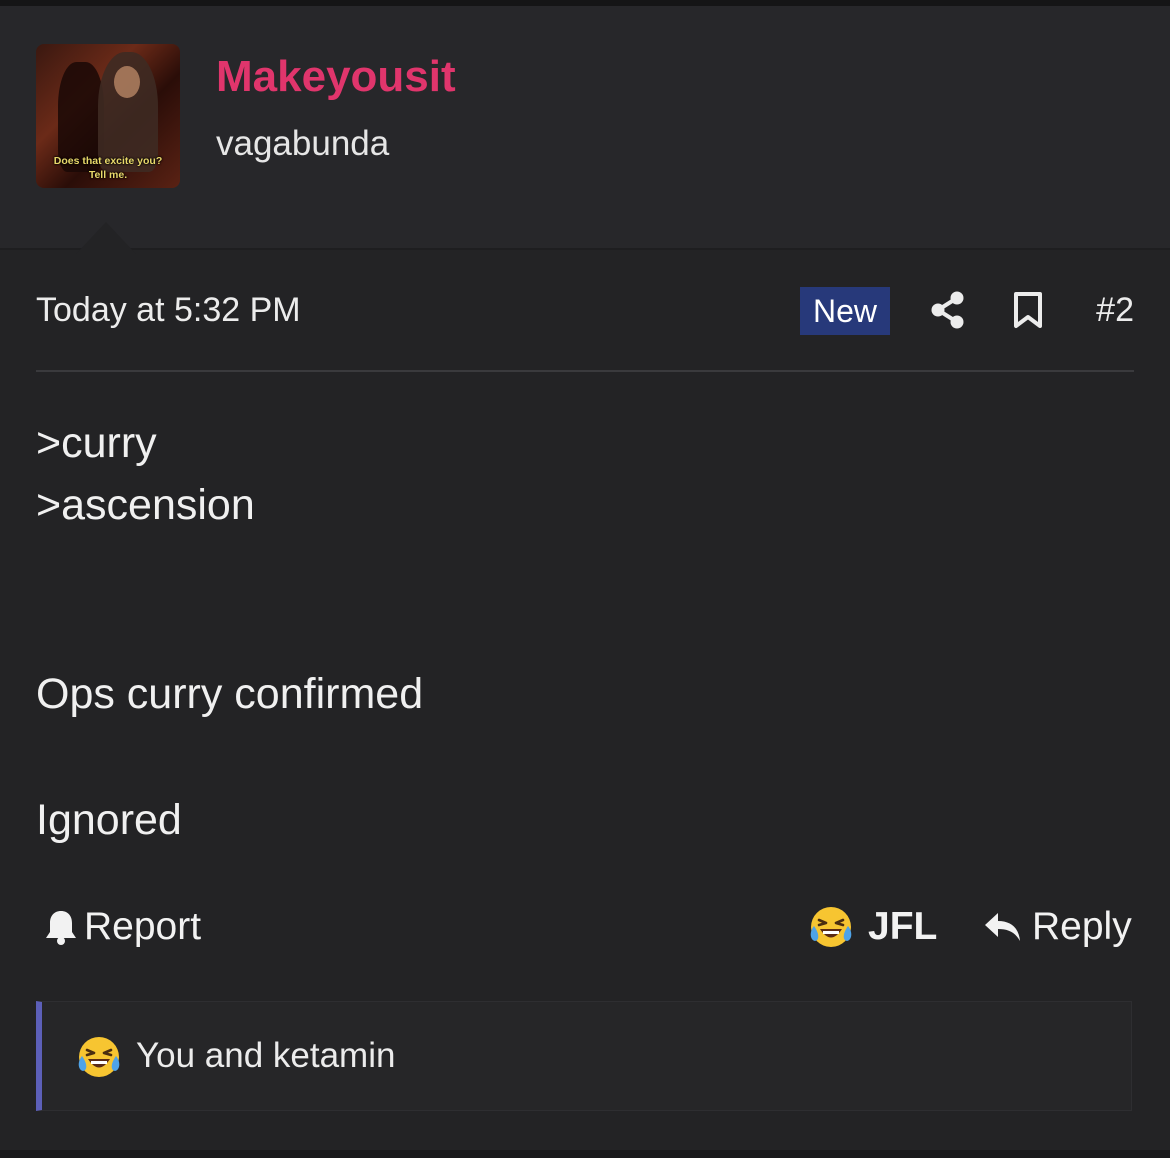 The width and height of the screenshot is (1170, 1158). What do you see at coordinates (903, 926) in the screenshot?
I see `jfl-label: JFL` at bounding box center [903, 926].